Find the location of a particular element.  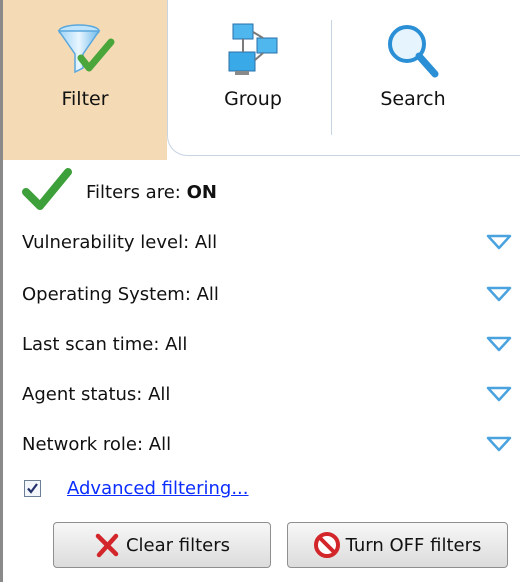

filter-label: Network role: All is located at coordinates (97, 444).